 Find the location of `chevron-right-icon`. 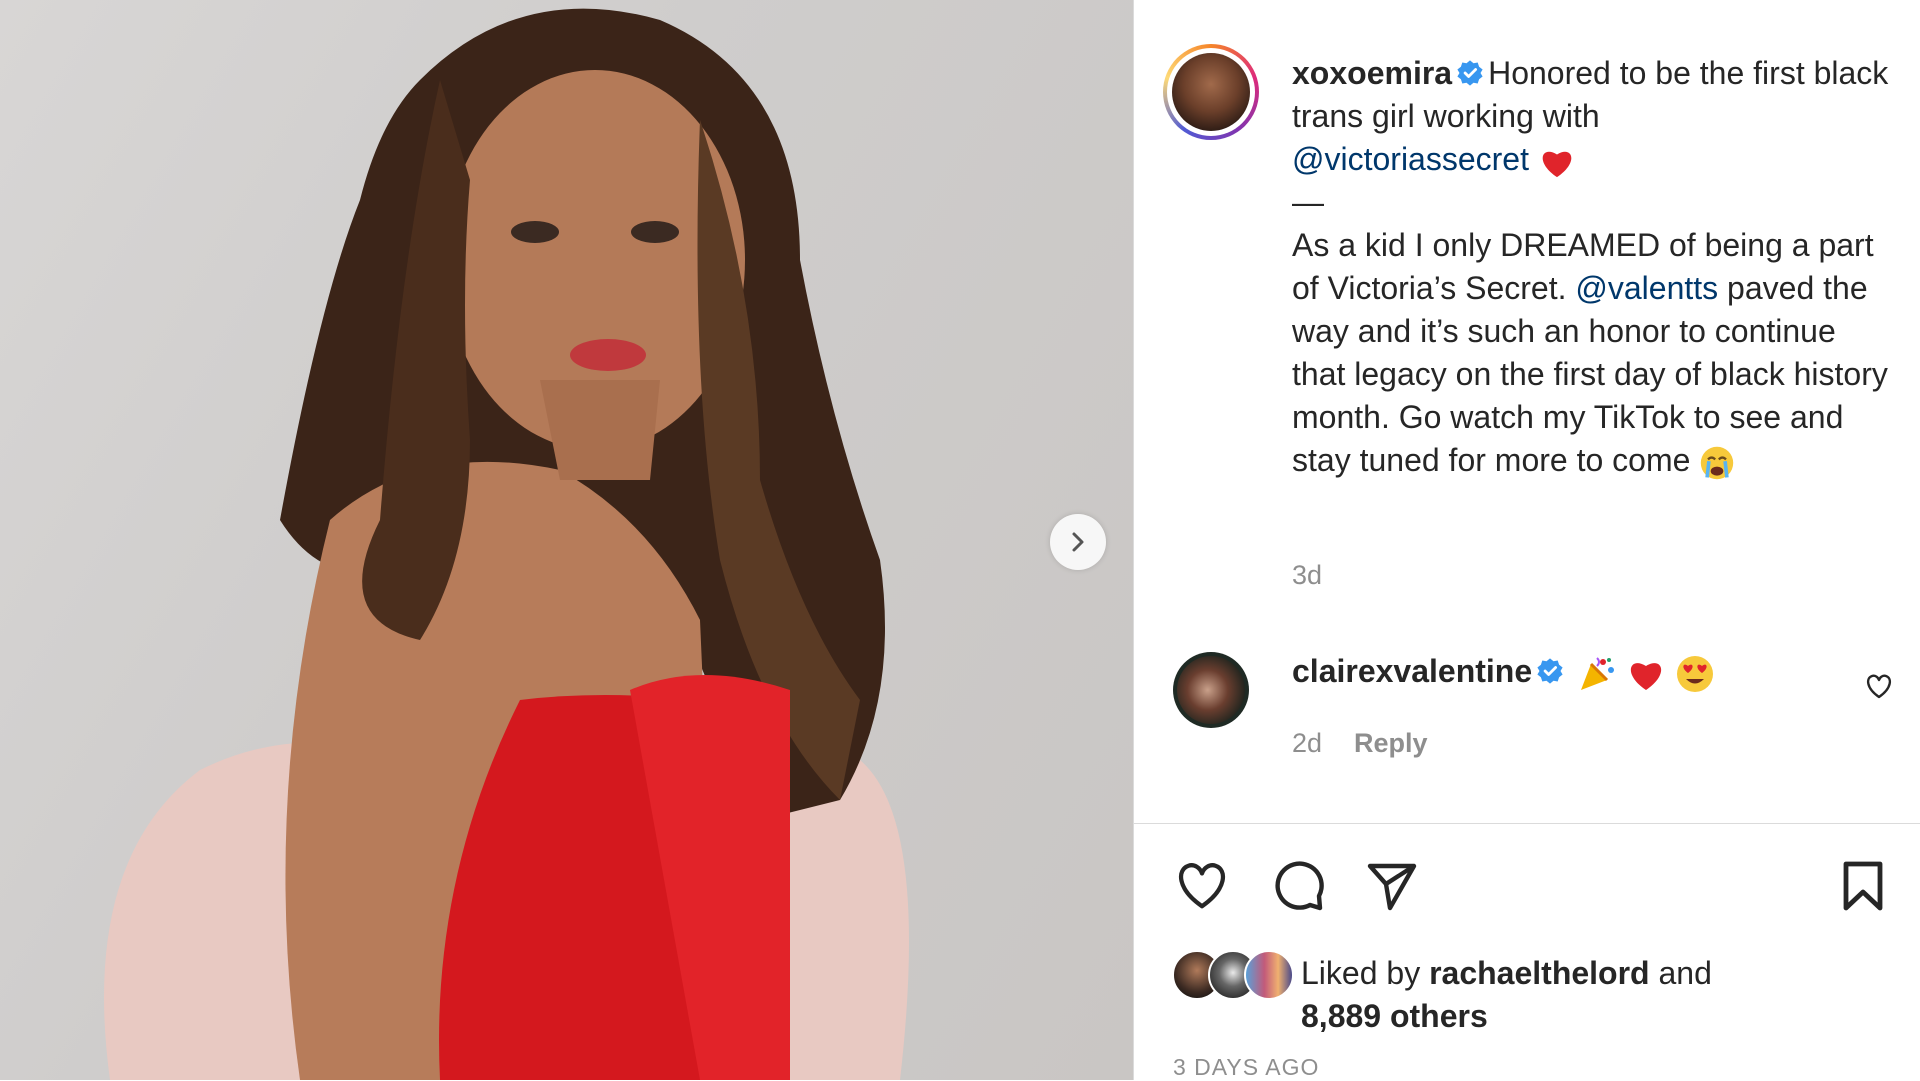

chevron-right-icon is located at coordinates (1078, 542).